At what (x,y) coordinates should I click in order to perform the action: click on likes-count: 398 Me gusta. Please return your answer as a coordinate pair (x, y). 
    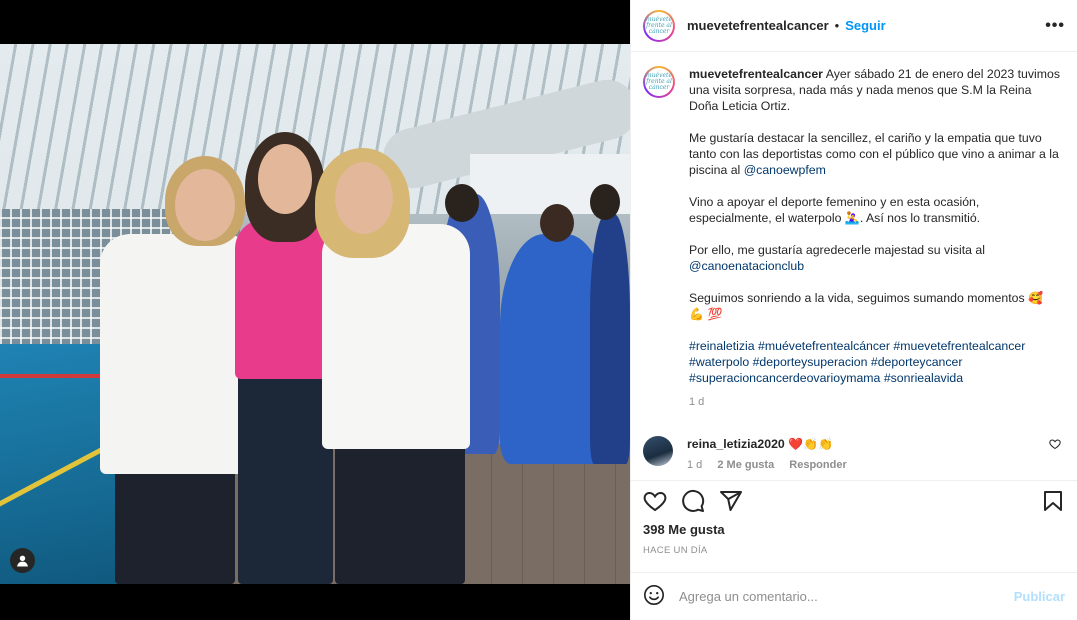
    Looking at the image, I should click on (854, 529).